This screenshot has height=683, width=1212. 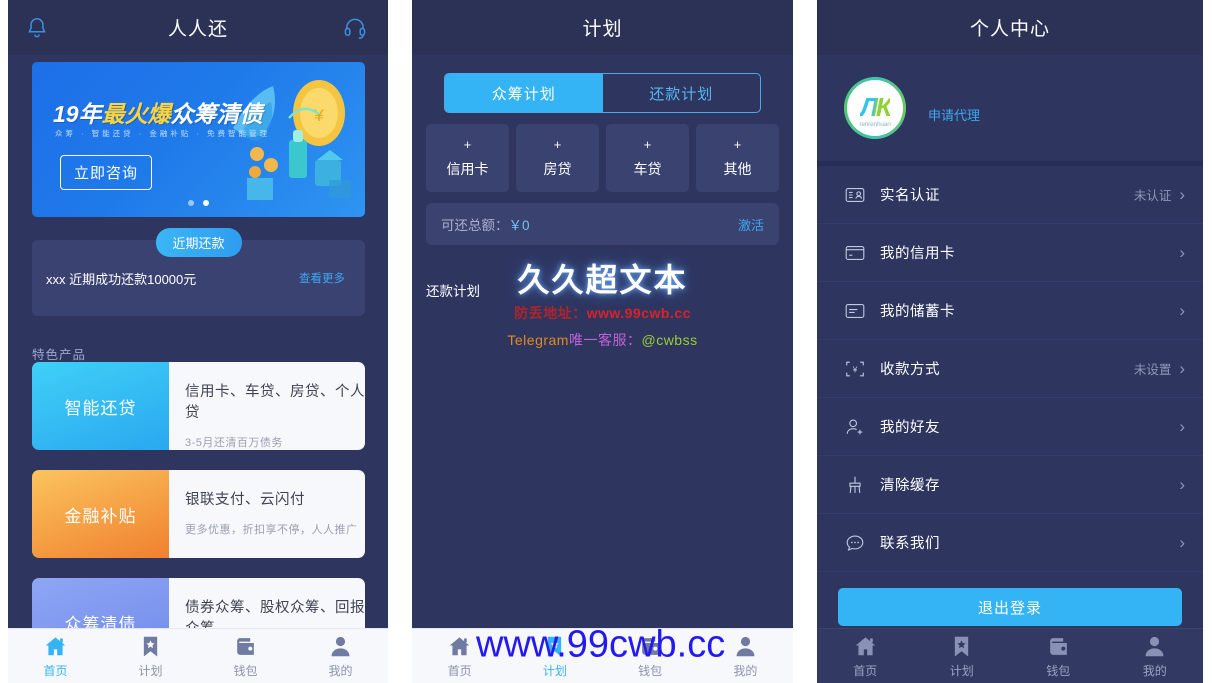 What do you see at coordinates (1152, 196) in the screenshot?
I see `menu-item-value: 未认证` at bounding box center [1152, 196].